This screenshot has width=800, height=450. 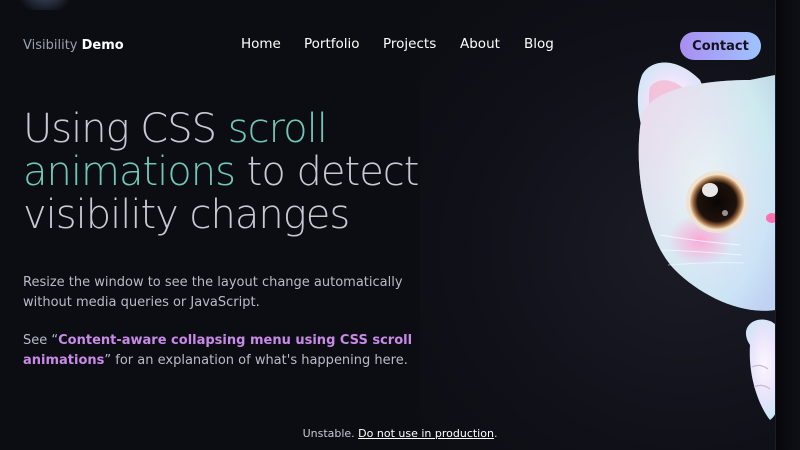 What do you see at coordinates (708, 241) in the screenshot?
I see `cat-mascot-image` at bounding box center [708, 241].